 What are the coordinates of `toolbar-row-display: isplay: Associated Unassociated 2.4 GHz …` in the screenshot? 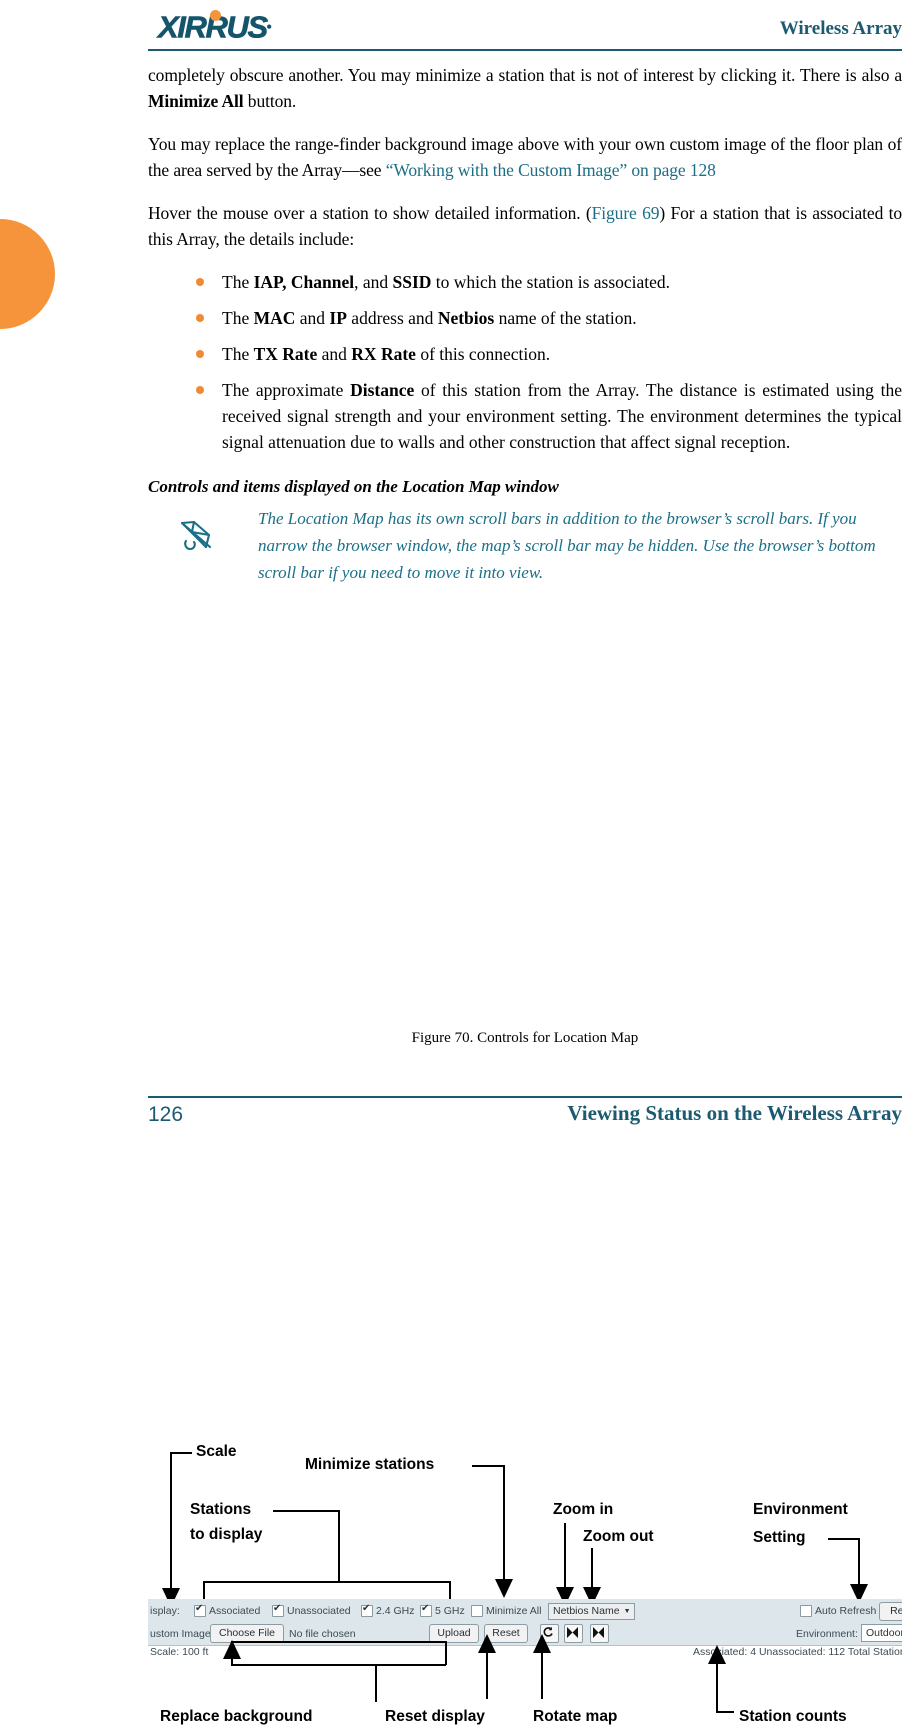 It's located at (525, 1611).